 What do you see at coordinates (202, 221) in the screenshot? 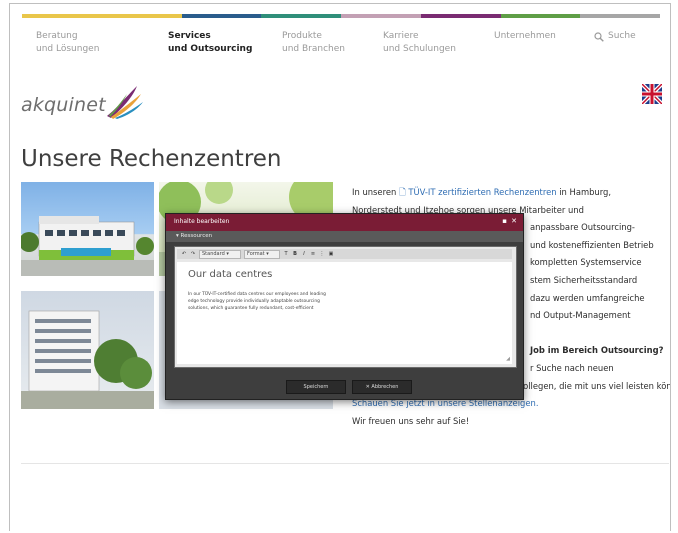
I see `dialog-title: Inhalte bearbeiten` at bounding box center [202, 221].